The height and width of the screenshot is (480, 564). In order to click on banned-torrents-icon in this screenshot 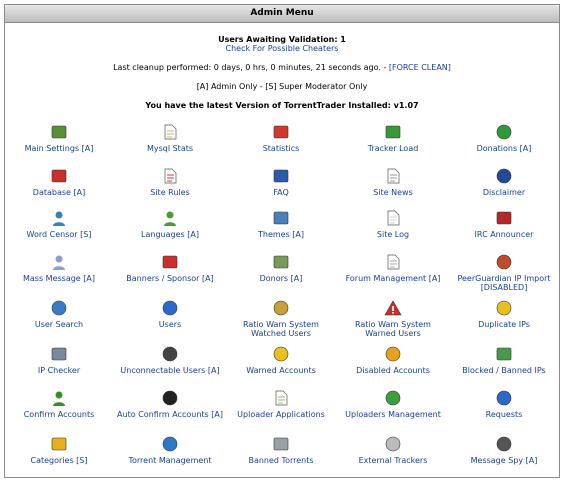, I will do `click(281, 444)`.